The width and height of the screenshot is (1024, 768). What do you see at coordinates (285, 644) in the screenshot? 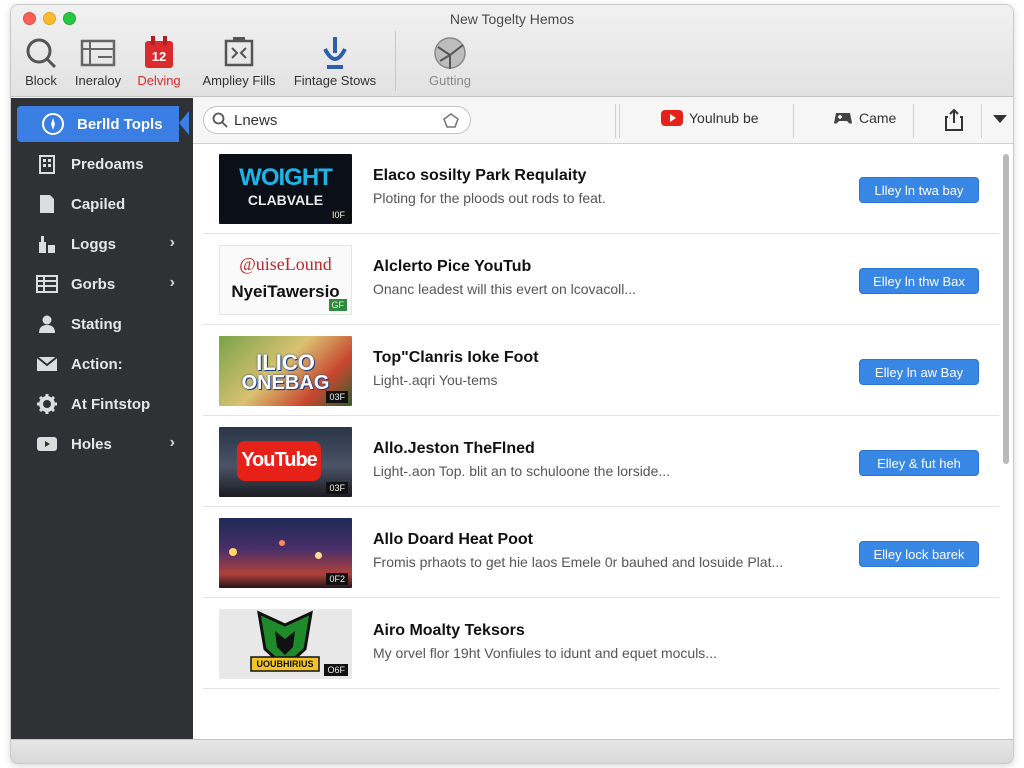
I see `video-thumbnail: UOUBHIRIUS O6F` at bounding box center [285, 644].